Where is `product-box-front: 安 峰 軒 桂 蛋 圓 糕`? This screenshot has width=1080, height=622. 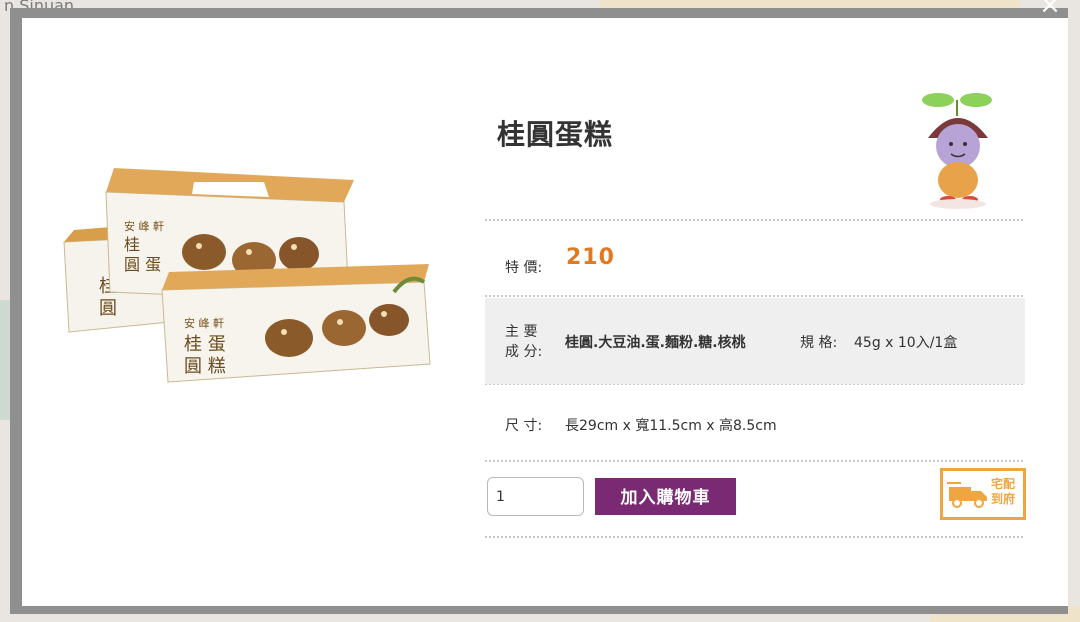
product-box-front: 安 峰 軒 桂 蛋 圓 糕 is located at coordinates (296, 323).